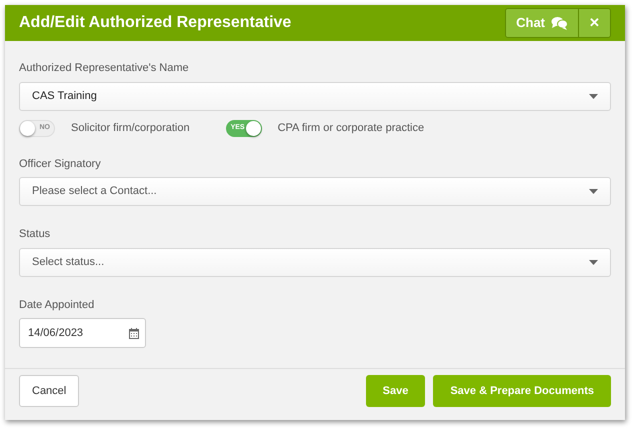 The height and width of the screenshot is (431, 632). I want to click on save-button: Save & Prepare Documents, so click(522, 391).